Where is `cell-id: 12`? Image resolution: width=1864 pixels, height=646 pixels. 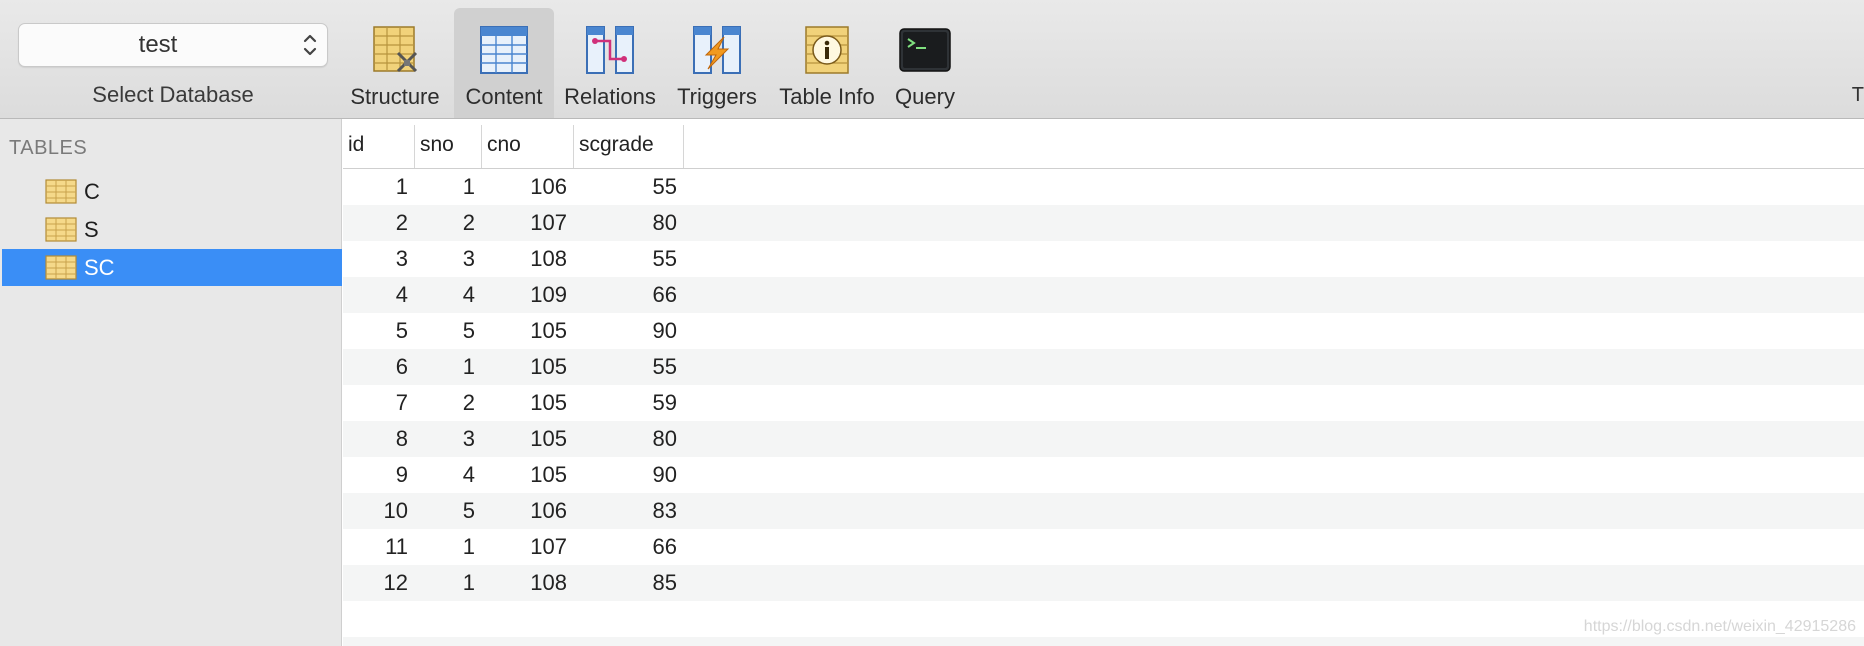 cell-id: 12 is located at coordinates (379, 583).